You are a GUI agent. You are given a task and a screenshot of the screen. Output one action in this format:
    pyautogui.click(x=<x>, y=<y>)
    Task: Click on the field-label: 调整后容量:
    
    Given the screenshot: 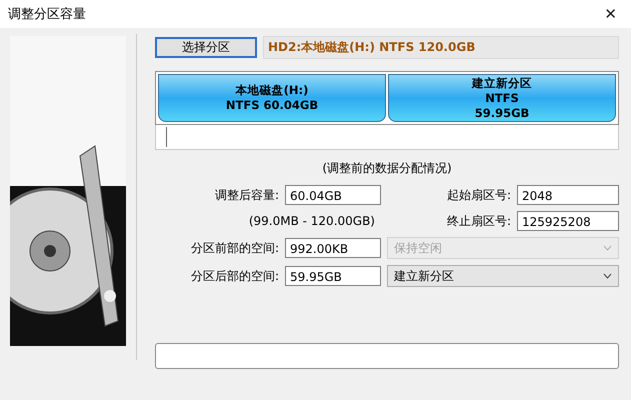 What is the action you would take?
    pyautogui.click(x=247, y=195)
    